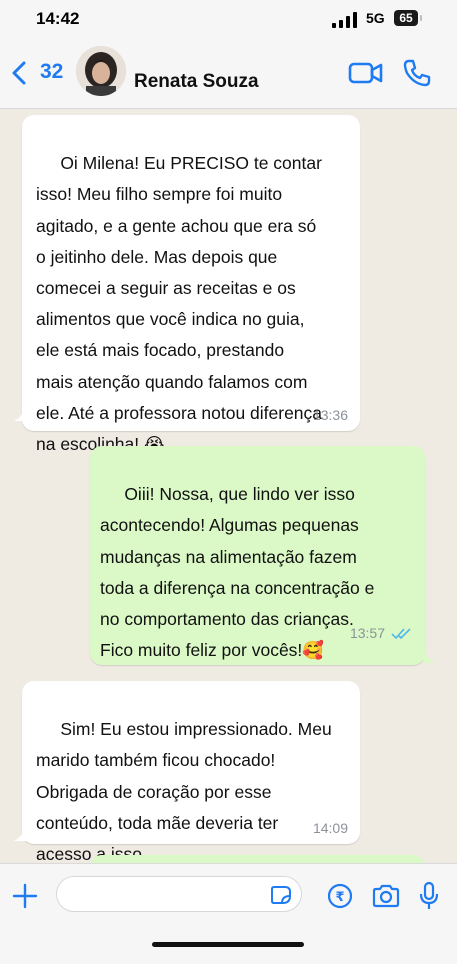 This screenshot has width=457, height=964. What do you see at coordinates (429, 896) in the screenshot?
I see `microphone-icon` at bounding box center [429, 896].